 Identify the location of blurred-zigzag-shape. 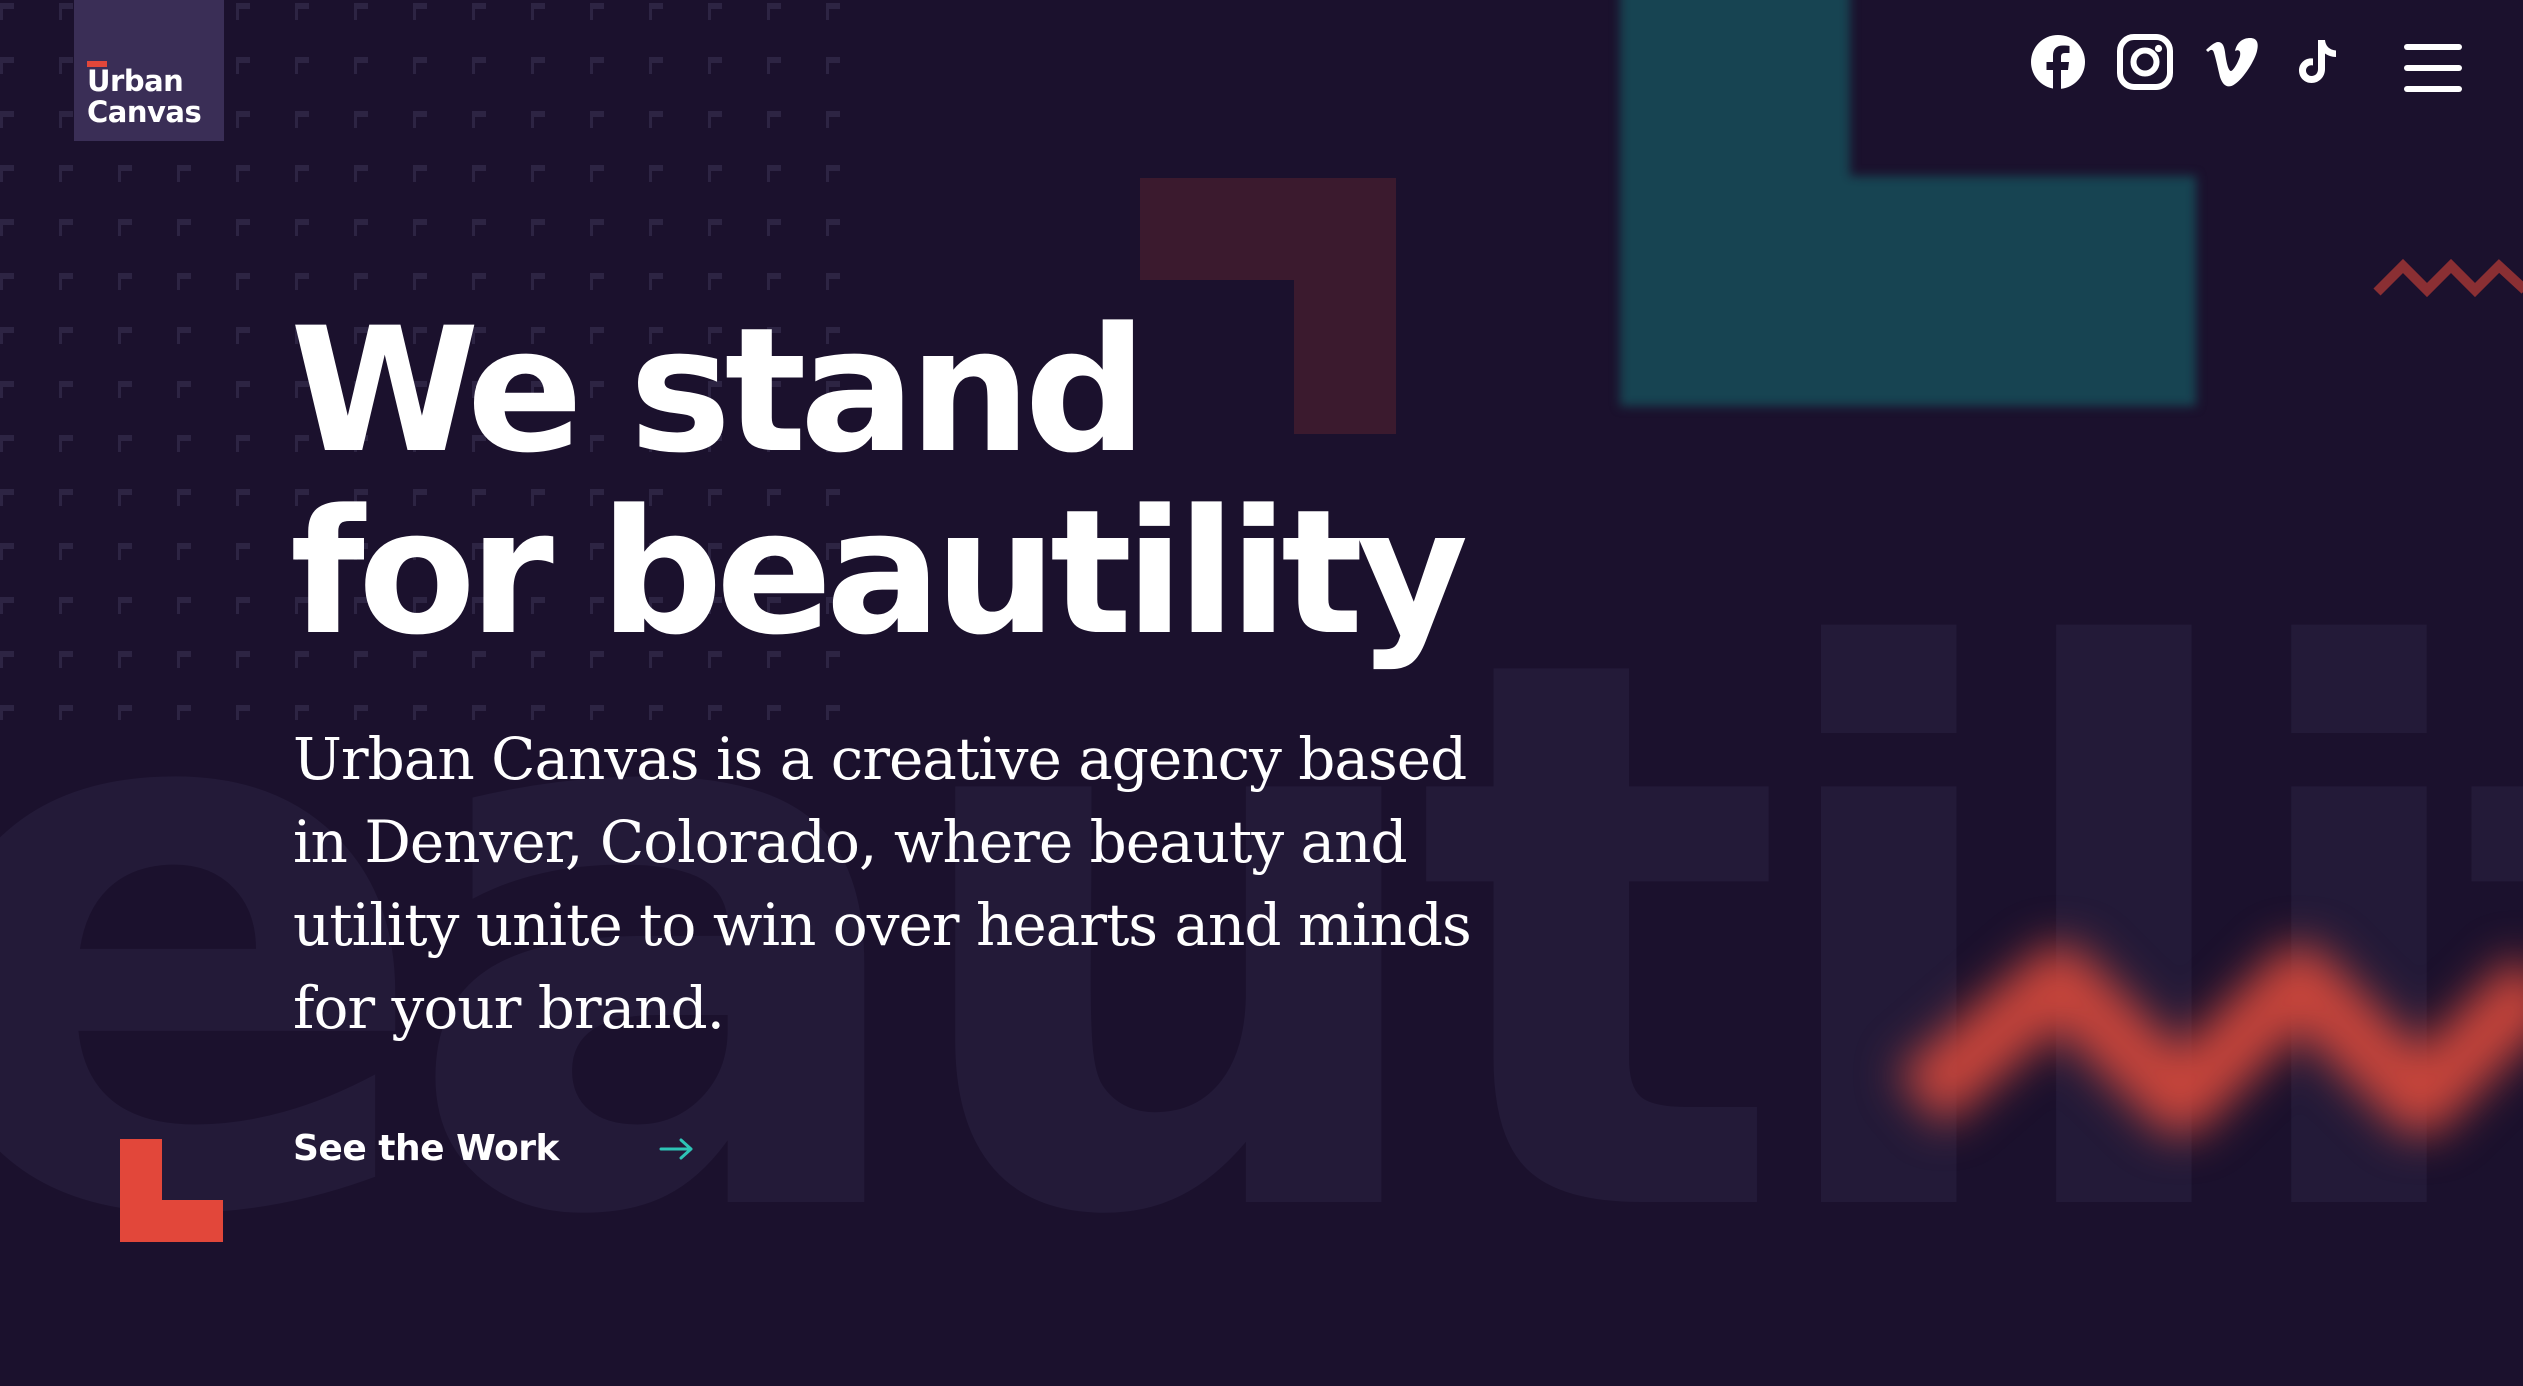
(2210, 1040).